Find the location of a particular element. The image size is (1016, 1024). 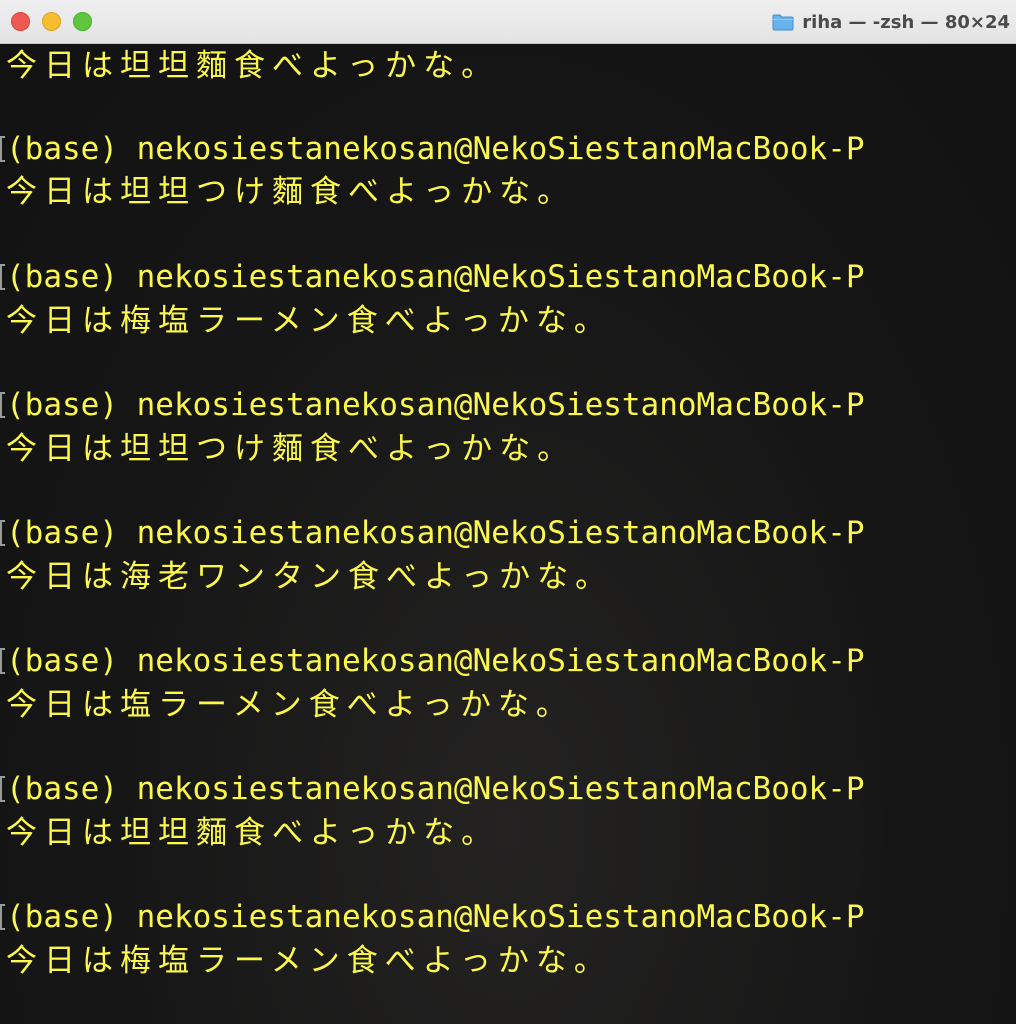

close-button is located at coordinates (20, 21).